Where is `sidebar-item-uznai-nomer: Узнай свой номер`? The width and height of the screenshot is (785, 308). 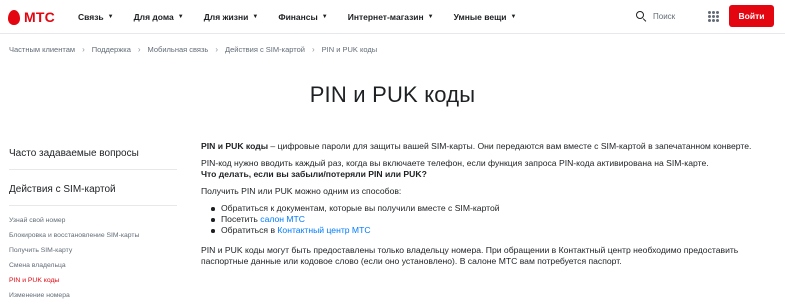 sidebar-item-uznai-nomer: Узнай свой номер is located at coordinates (96, 220).